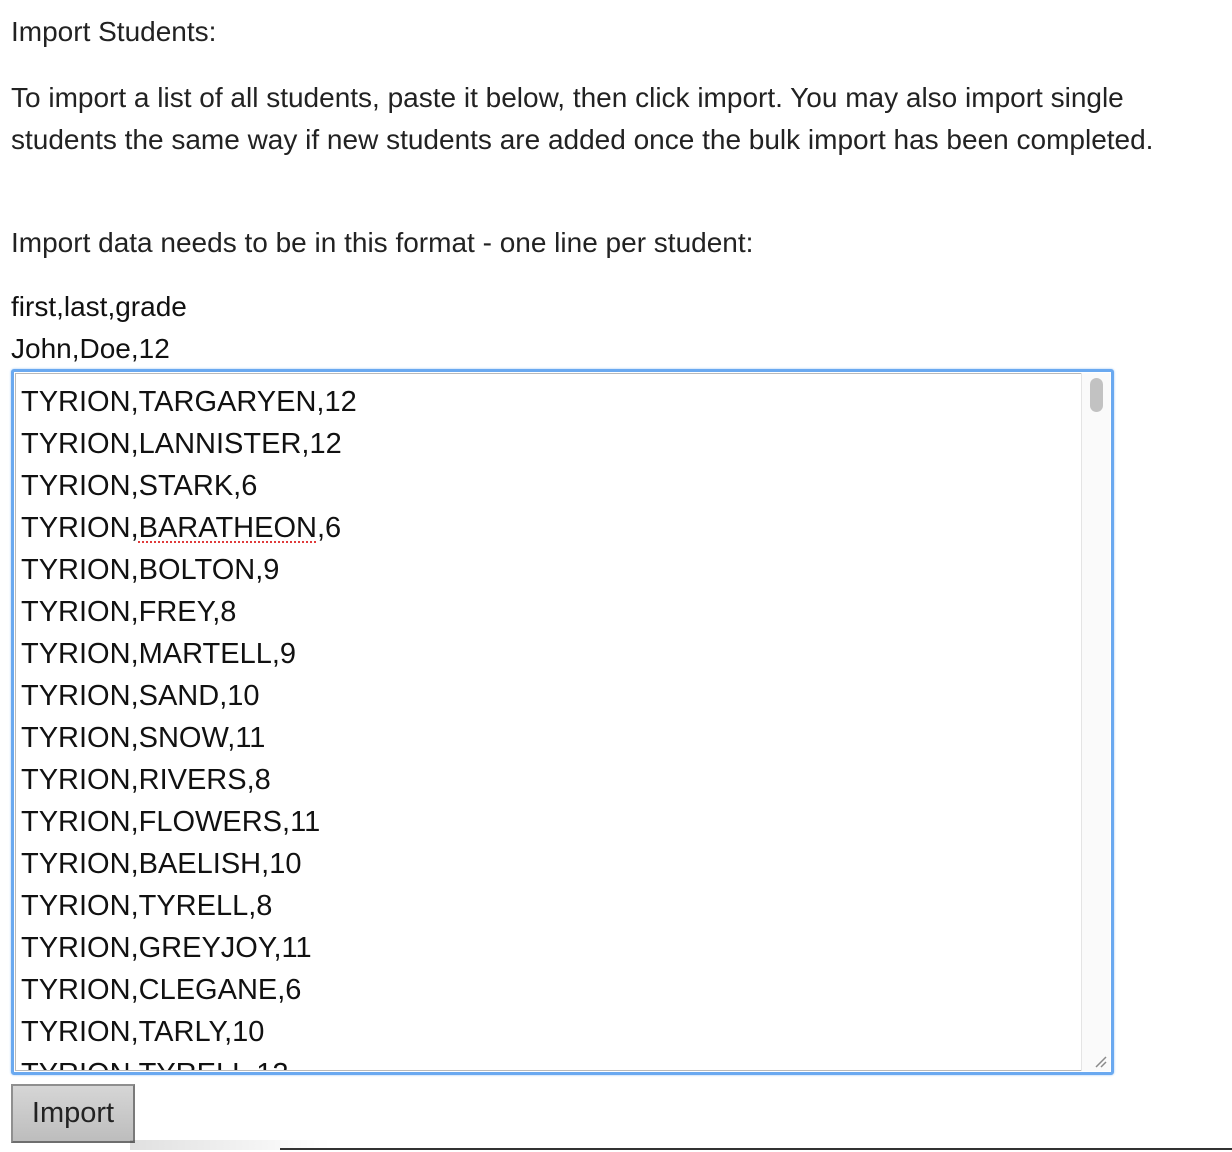  What do you see at coordinates (166, 948) in the screenshot?
I see `student-line: TYRION,GREYJOY,11` at bounding box center [166, 948].